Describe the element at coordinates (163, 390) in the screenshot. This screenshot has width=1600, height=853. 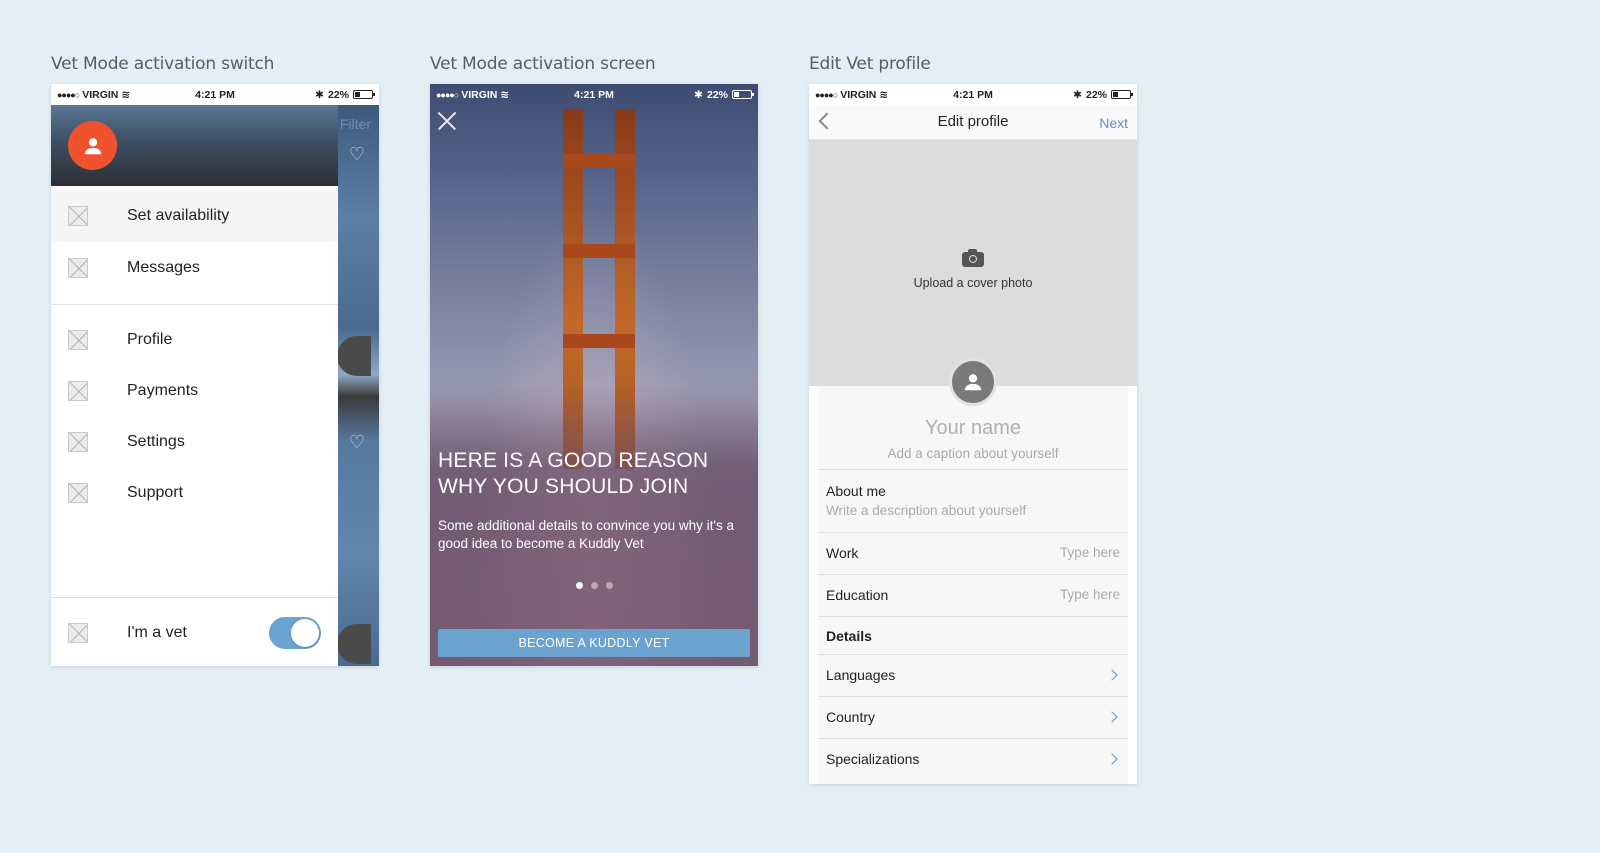
I see `menu-item-label: Payments` at that location.